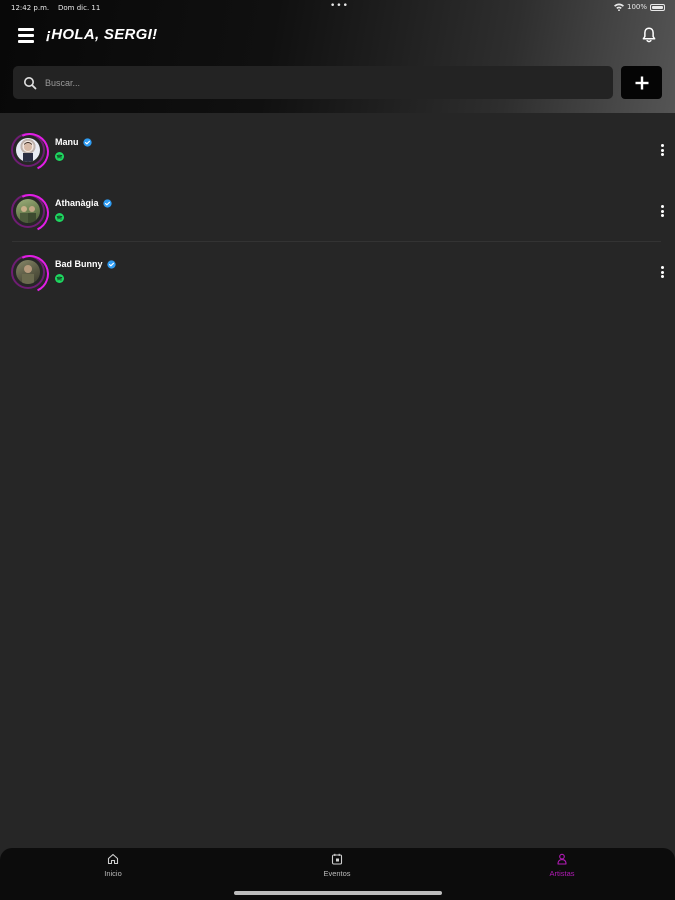  I want to click on artist-name: Manu, so click(73, 142).